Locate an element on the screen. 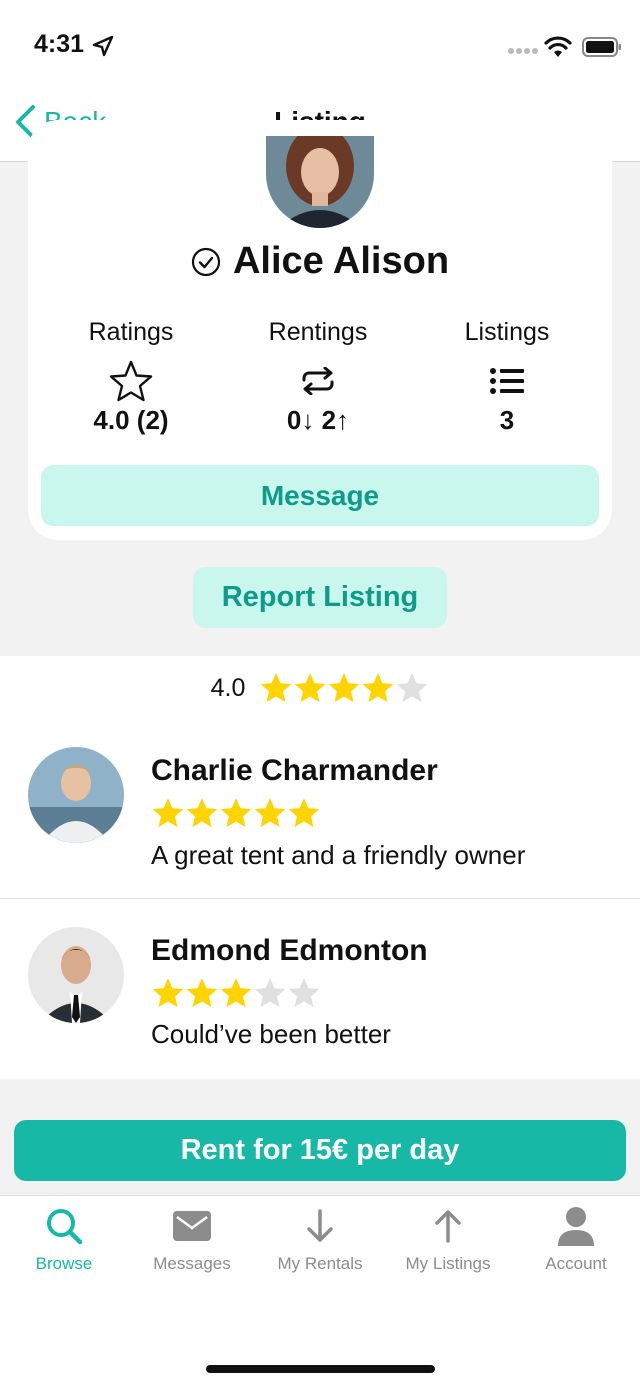  wifi-icon is located at coordinates (558, 46).